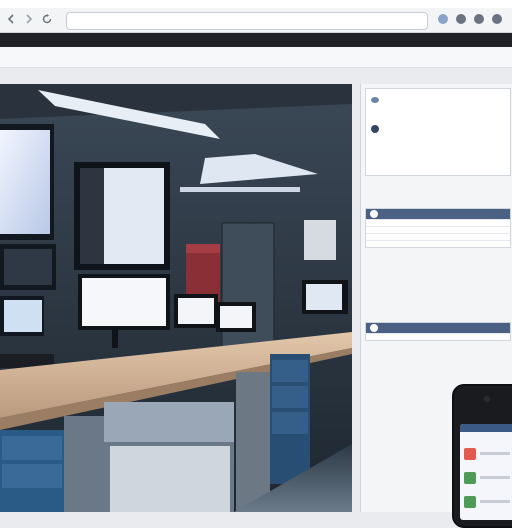 The image size is (512, 528). What do you see at coordinates (438, 214) in the screenshot?
I see `details-card-header` at bounding box center [438, 214].